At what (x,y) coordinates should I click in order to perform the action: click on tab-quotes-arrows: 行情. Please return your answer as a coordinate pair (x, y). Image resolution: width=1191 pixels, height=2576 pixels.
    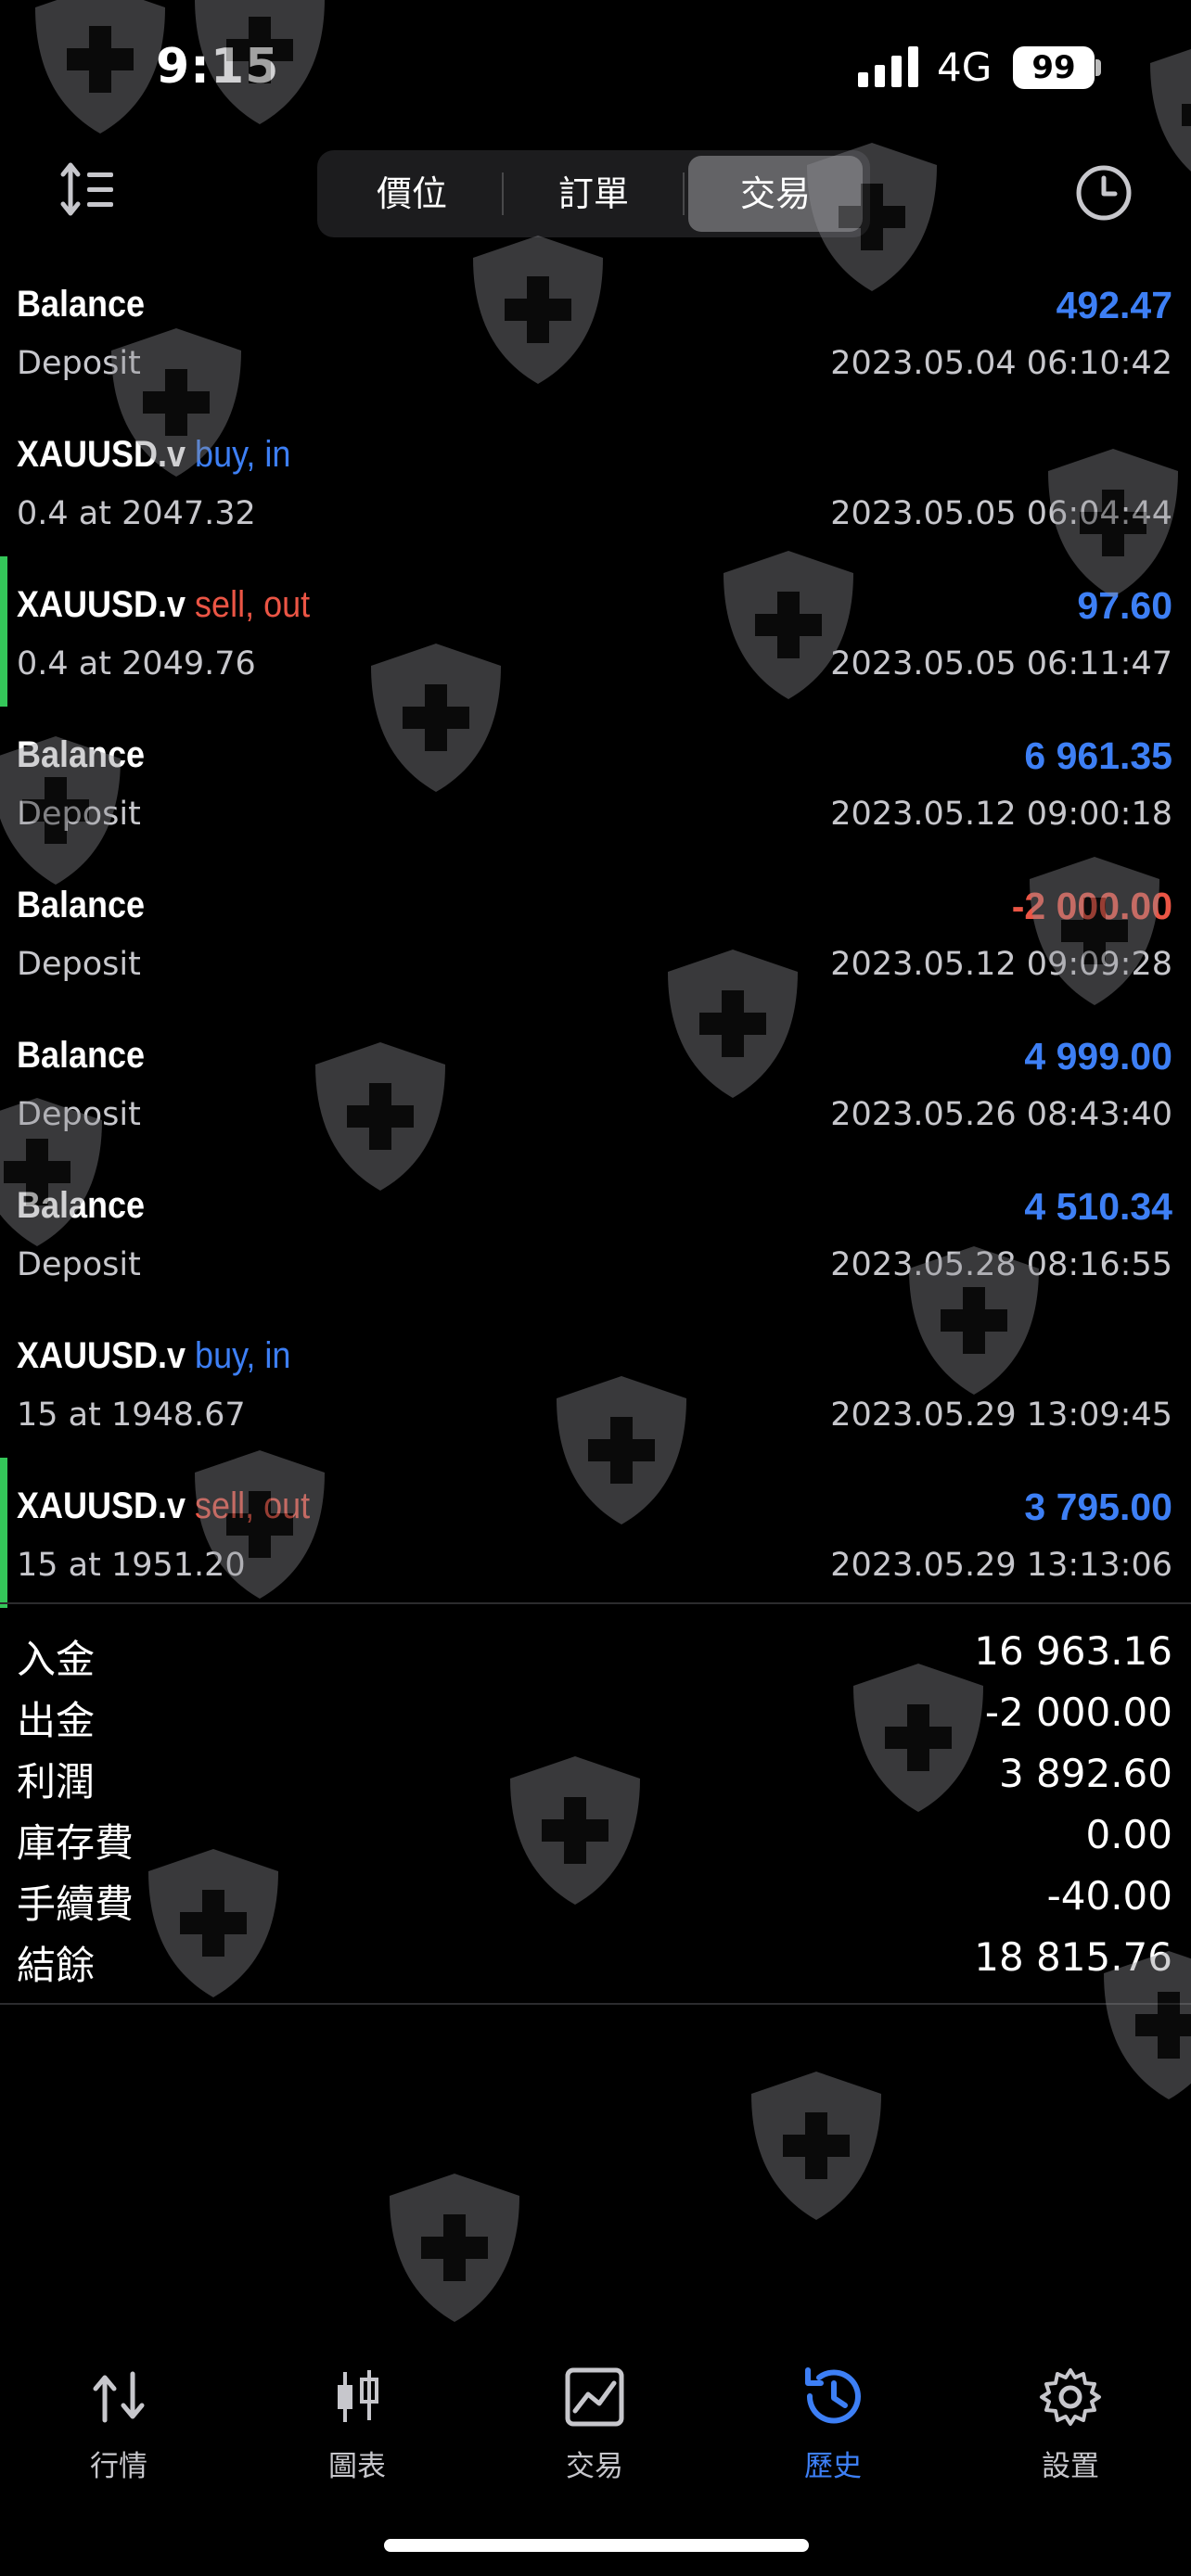
    Looking at the image, I should click on (118, 2425).